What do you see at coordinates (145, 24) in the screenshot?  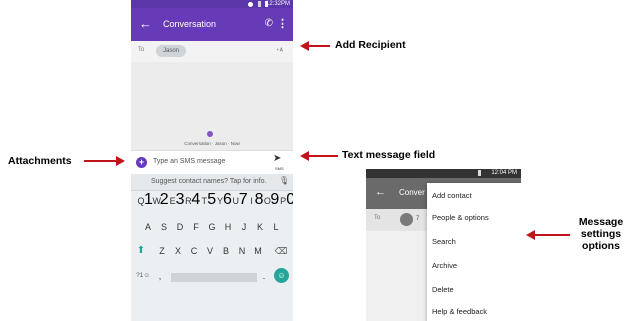 I see `back-arrow-icon: ←` at bounding box center [145, 24].